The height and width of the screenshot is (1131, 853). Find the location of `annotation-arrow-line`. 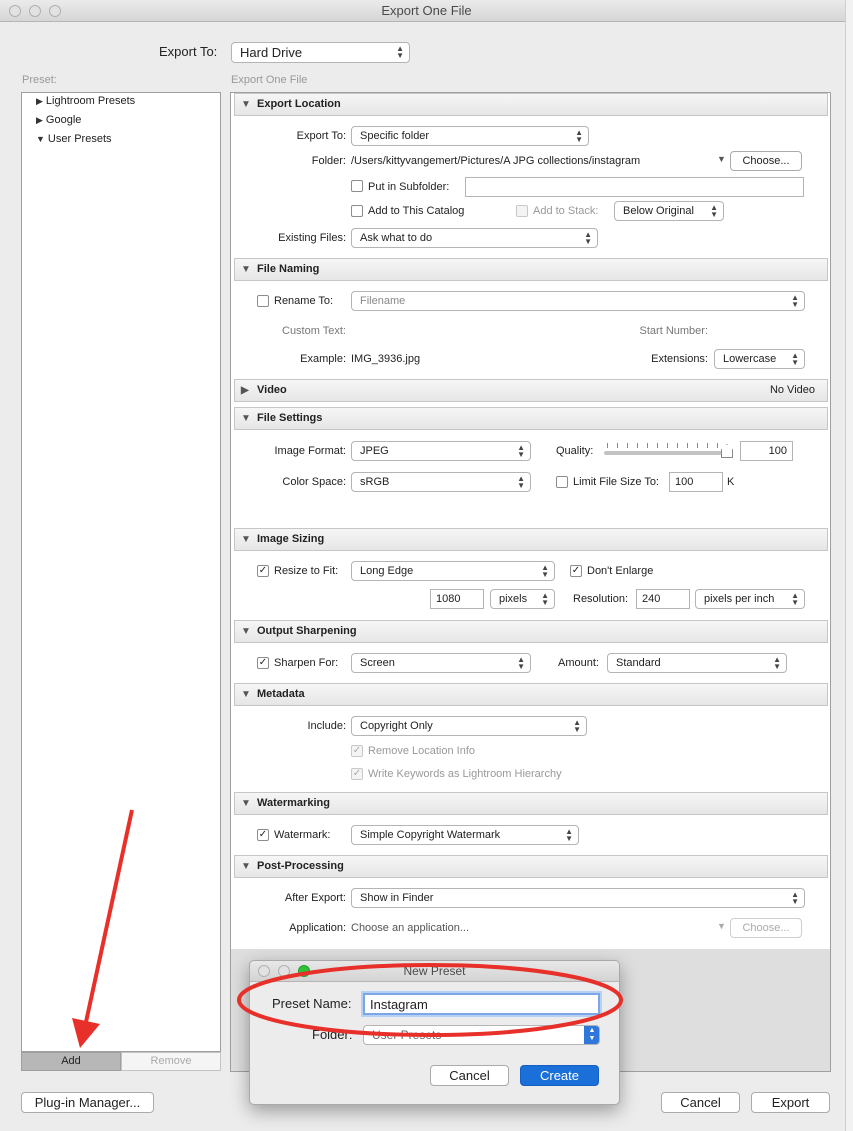

annotation-arrow-line is located at coordinates (109, 916).